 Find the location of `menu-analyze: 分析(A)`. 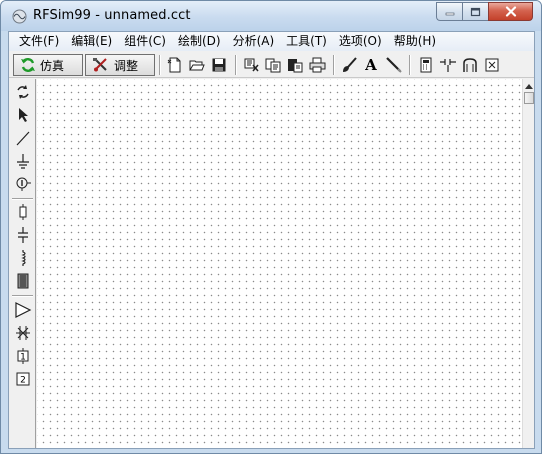

menu-analyze: 分析(A) is located at coordinates (254, 41).